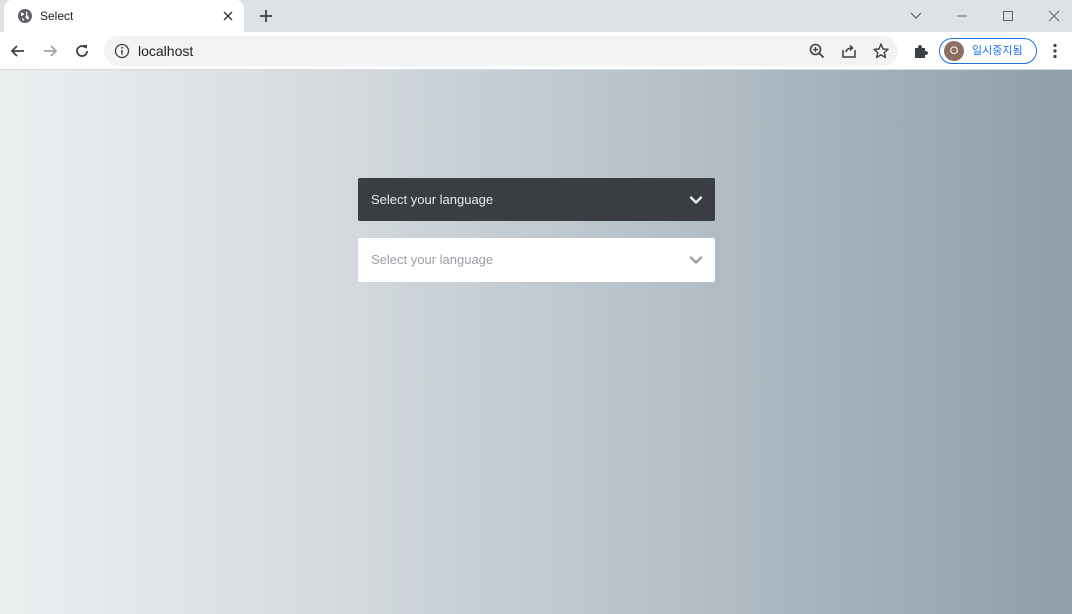  What do you see at coordinates (501, 51) in the screenshot?
I see `address-bar: localhost` at bounding box center [501, 51].